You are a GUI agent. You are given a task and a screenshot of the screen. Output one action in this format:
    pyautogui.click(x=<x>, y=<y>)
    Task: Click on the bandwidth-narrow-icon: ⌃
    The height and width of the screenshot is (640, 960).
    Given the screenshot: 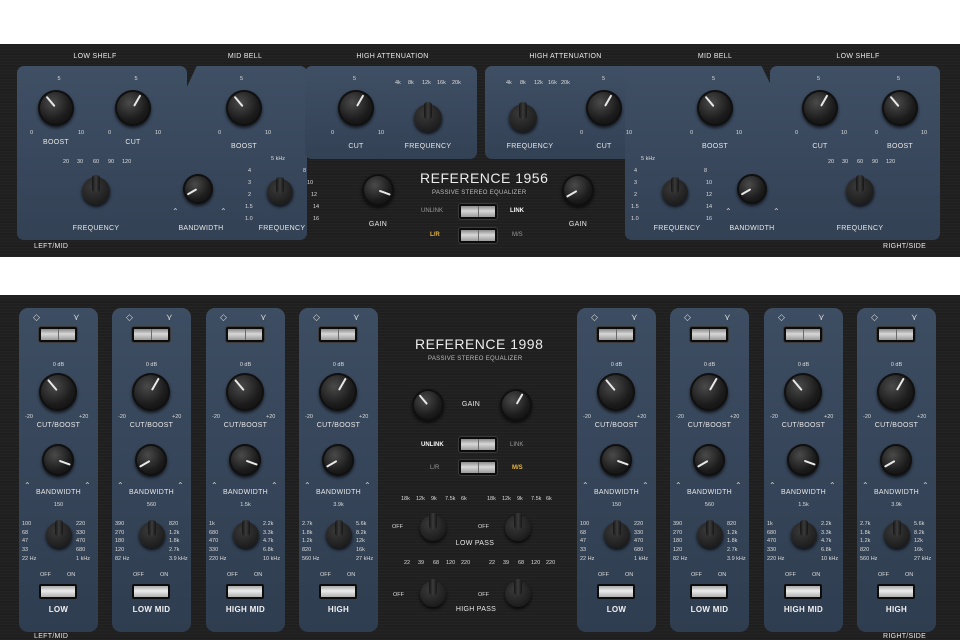 What is the action you would take?
    pyautogui.click(x=728, y=211)
    